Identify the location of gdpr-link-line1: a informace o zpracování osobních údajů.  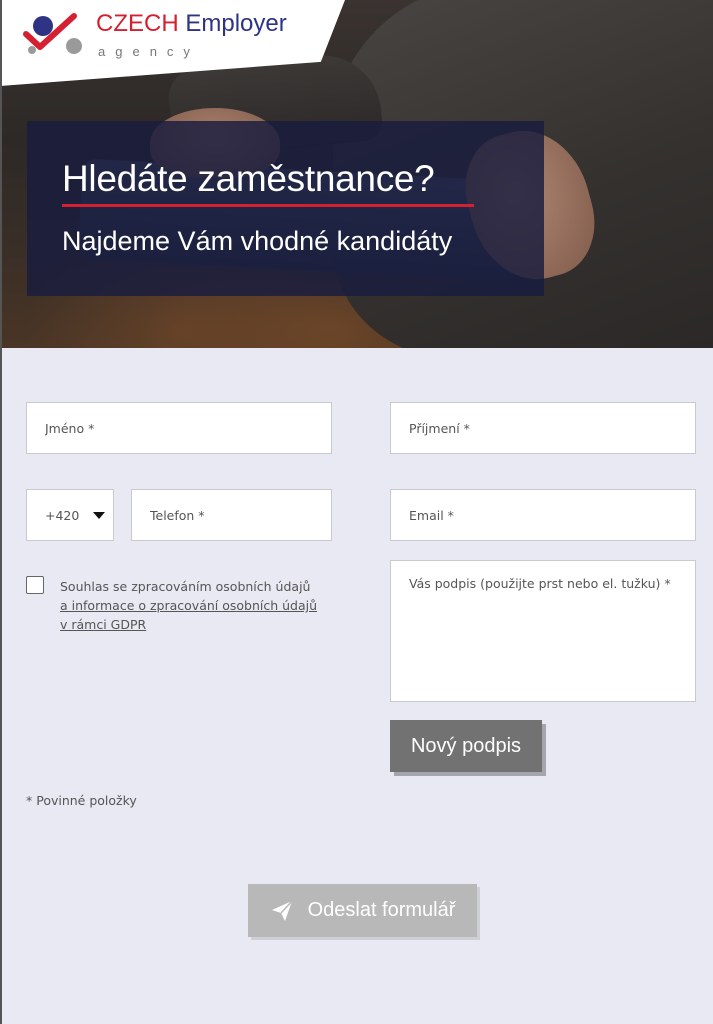
(190, 605).